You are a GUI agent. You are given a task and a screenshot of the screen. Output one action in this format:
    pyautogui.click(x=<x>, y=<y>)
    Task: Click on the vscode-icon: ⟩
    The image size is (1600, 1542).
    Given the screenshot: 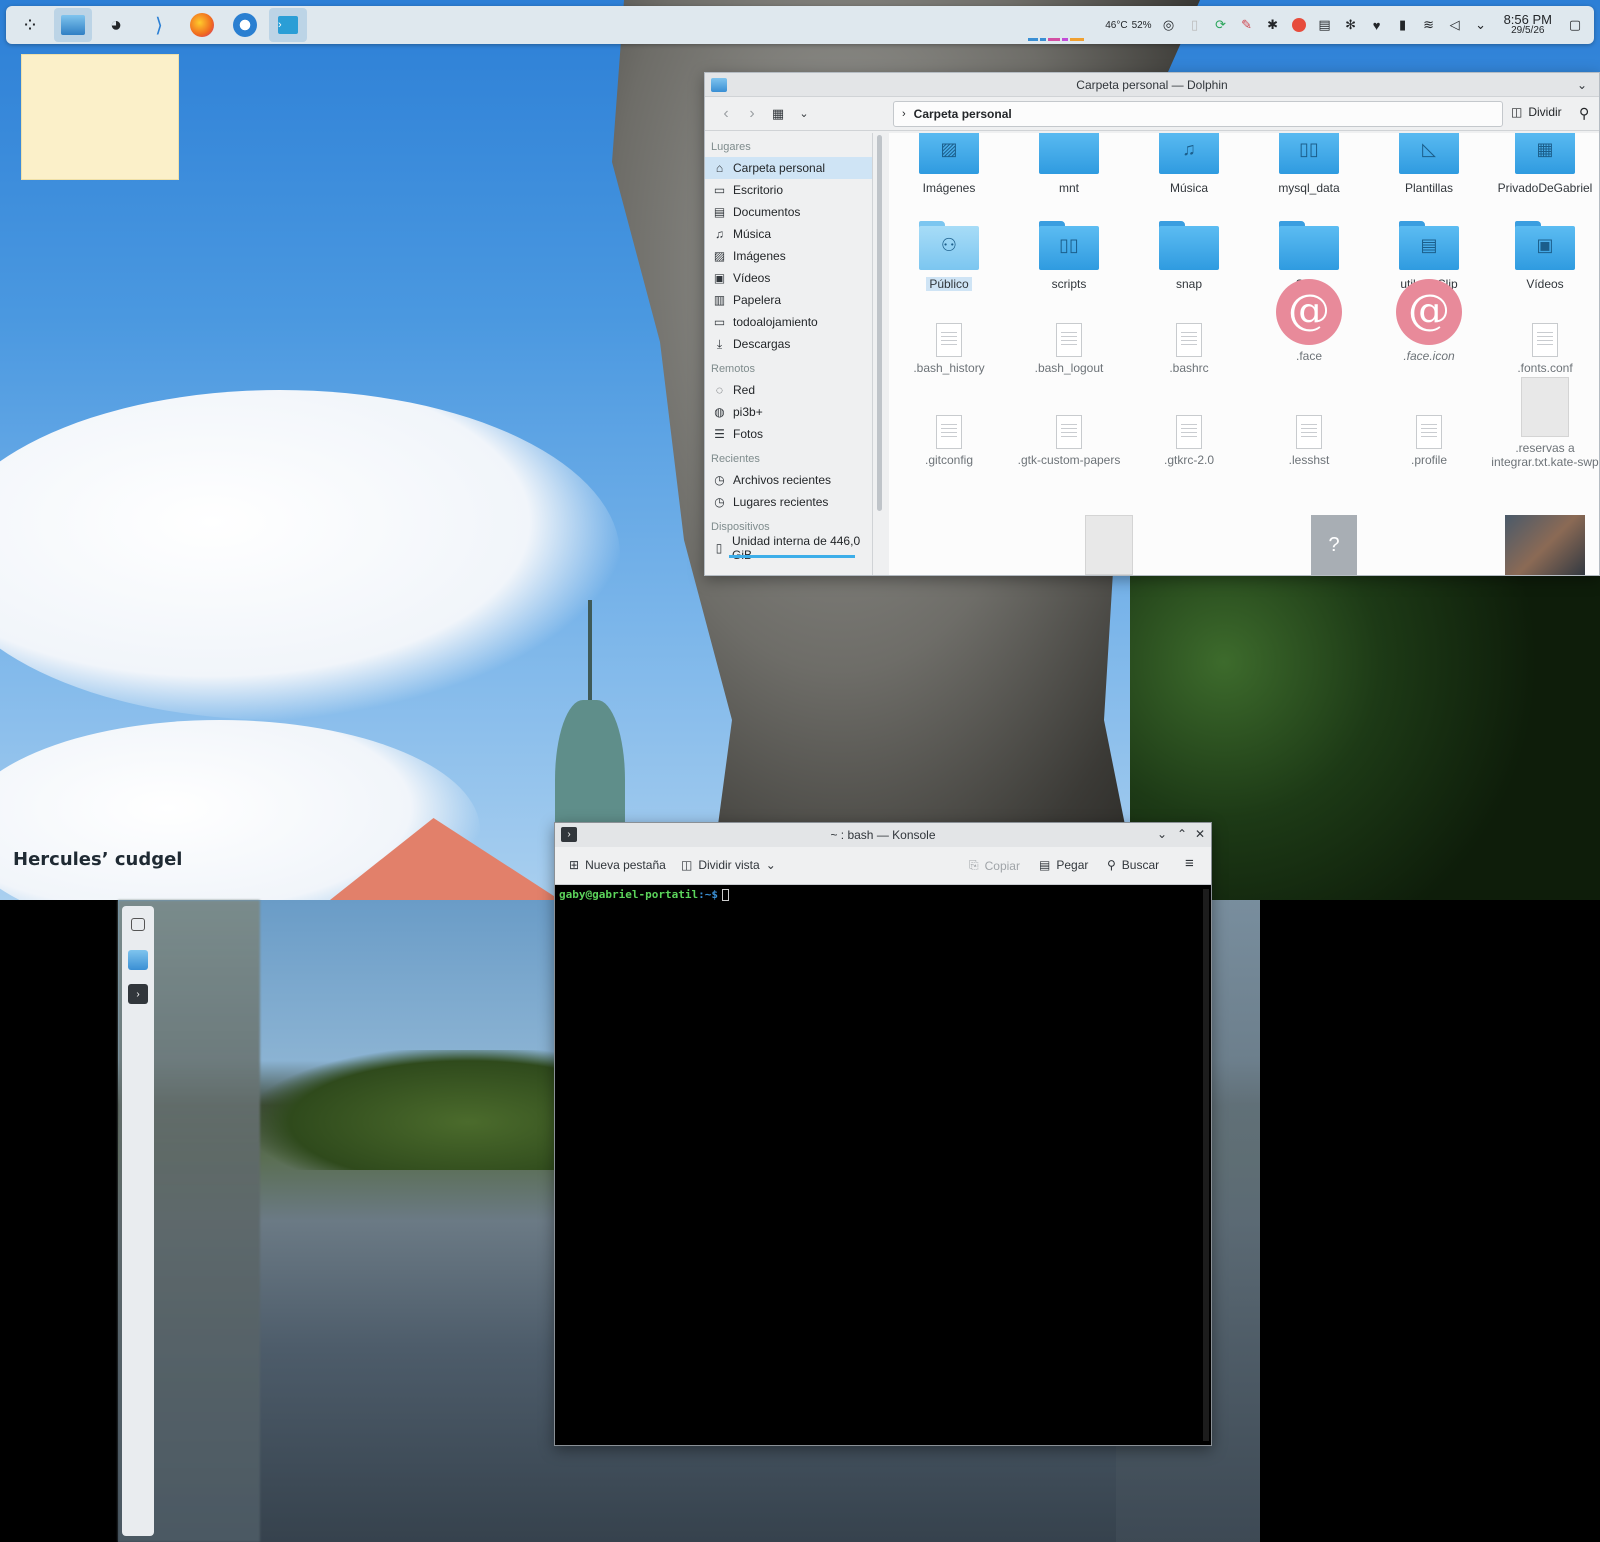 What is the action you would take?
    pyautogui.click(x=159, y=25)
    